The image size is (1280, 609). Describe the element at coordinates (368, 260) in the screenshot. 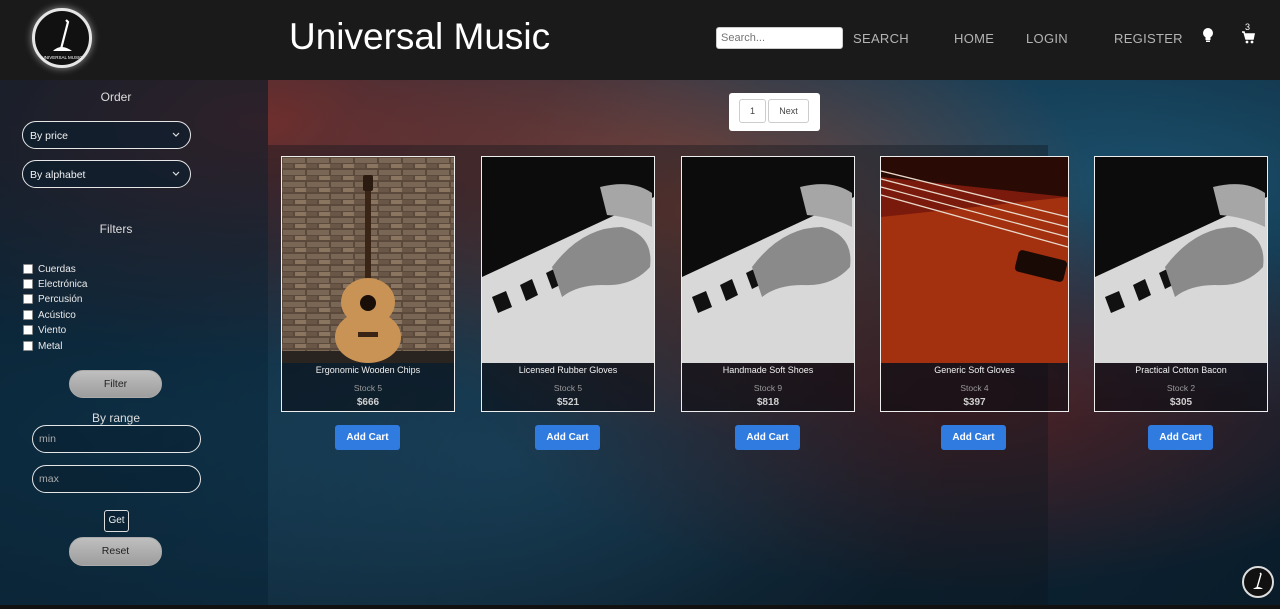

I see `acoustic-guitar-image` at that location.